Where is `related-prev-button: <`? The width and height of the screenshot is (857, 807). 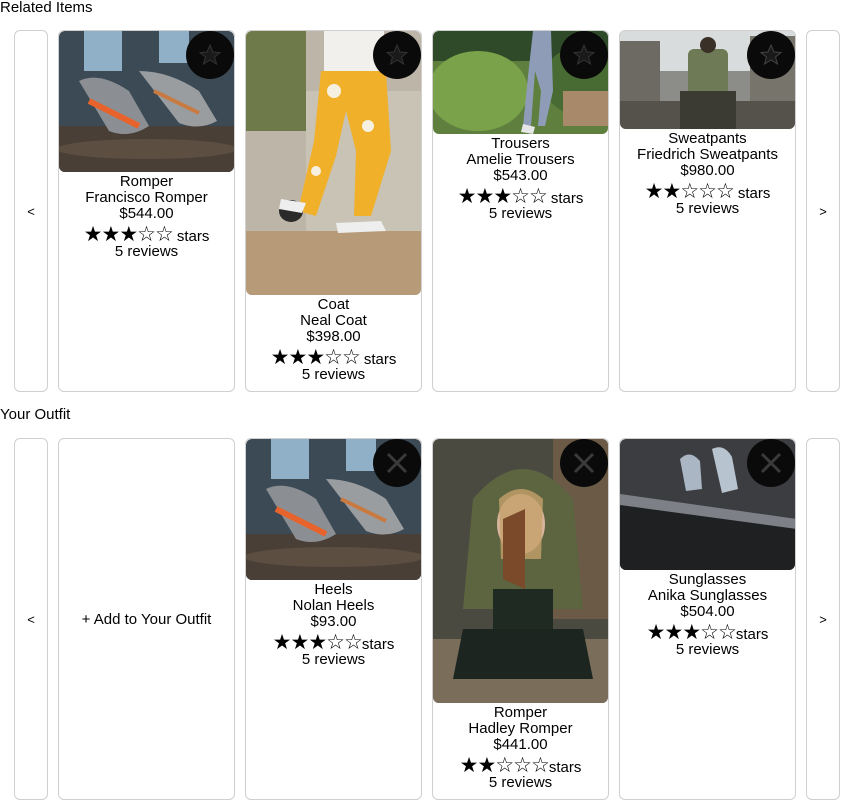 related-prev-button: < is located at coordinates (31, 211).